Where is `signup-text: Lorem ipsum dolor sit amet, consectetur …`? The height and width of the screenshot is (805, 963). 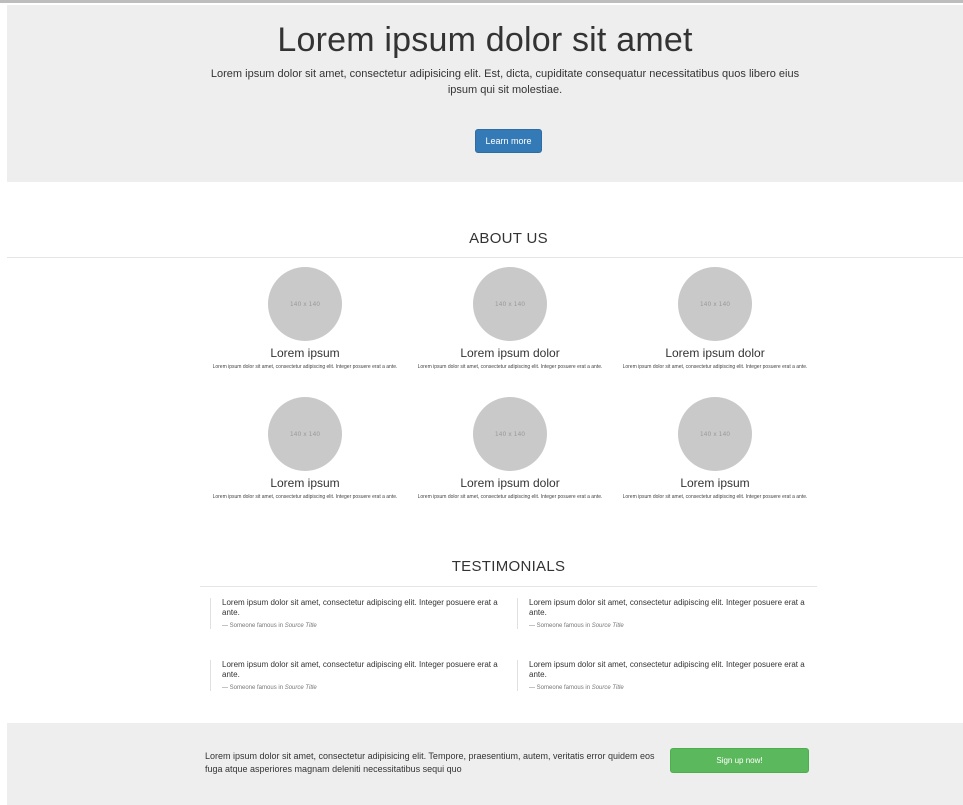 signup-text: Lorem ipsum dolor sit amet, consectetur … is located at coordinates (430, 762).